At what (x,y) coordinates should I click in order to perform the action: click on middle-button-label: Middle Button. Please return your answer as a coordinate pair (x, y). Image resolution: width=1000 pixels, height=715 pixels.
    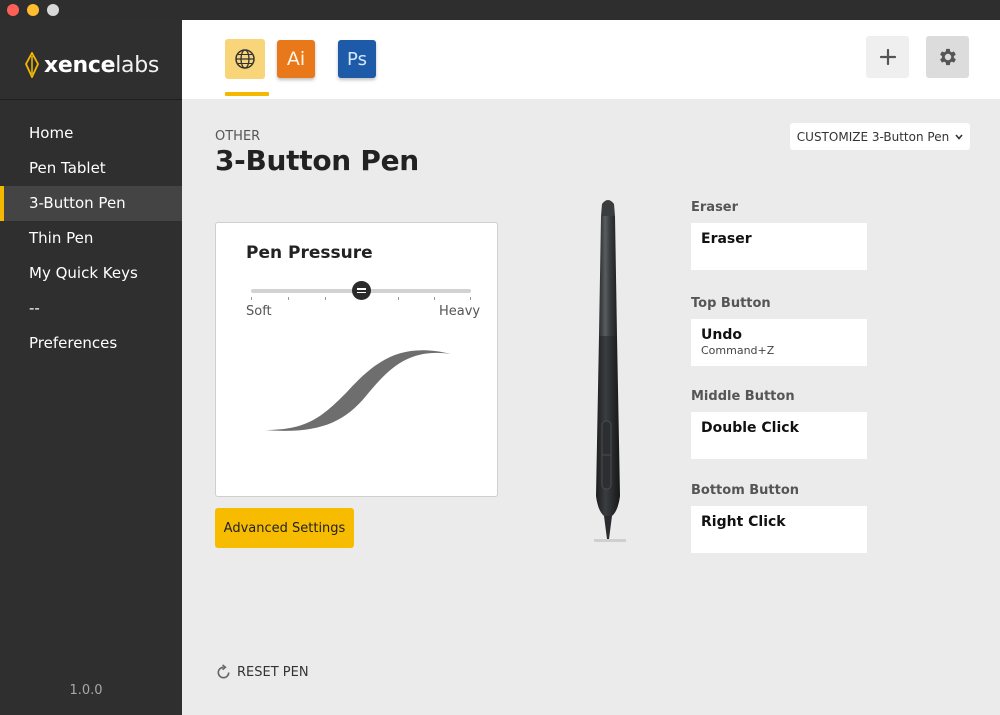
    Looking at the image, I should click on (743, 396).